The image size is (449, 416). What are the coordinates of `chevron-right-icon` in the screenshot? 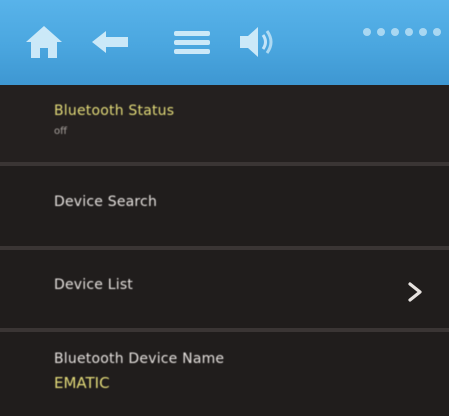 It's located at (415, 292).